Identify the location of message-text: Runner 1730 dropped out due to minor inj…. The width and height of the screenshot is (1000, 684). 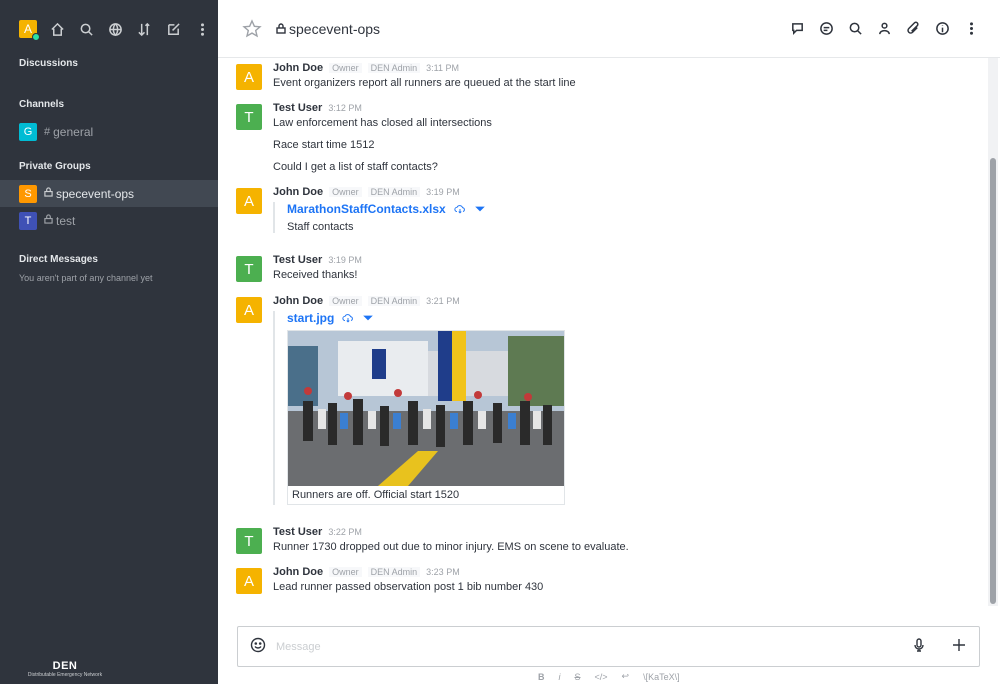
(451, 547).